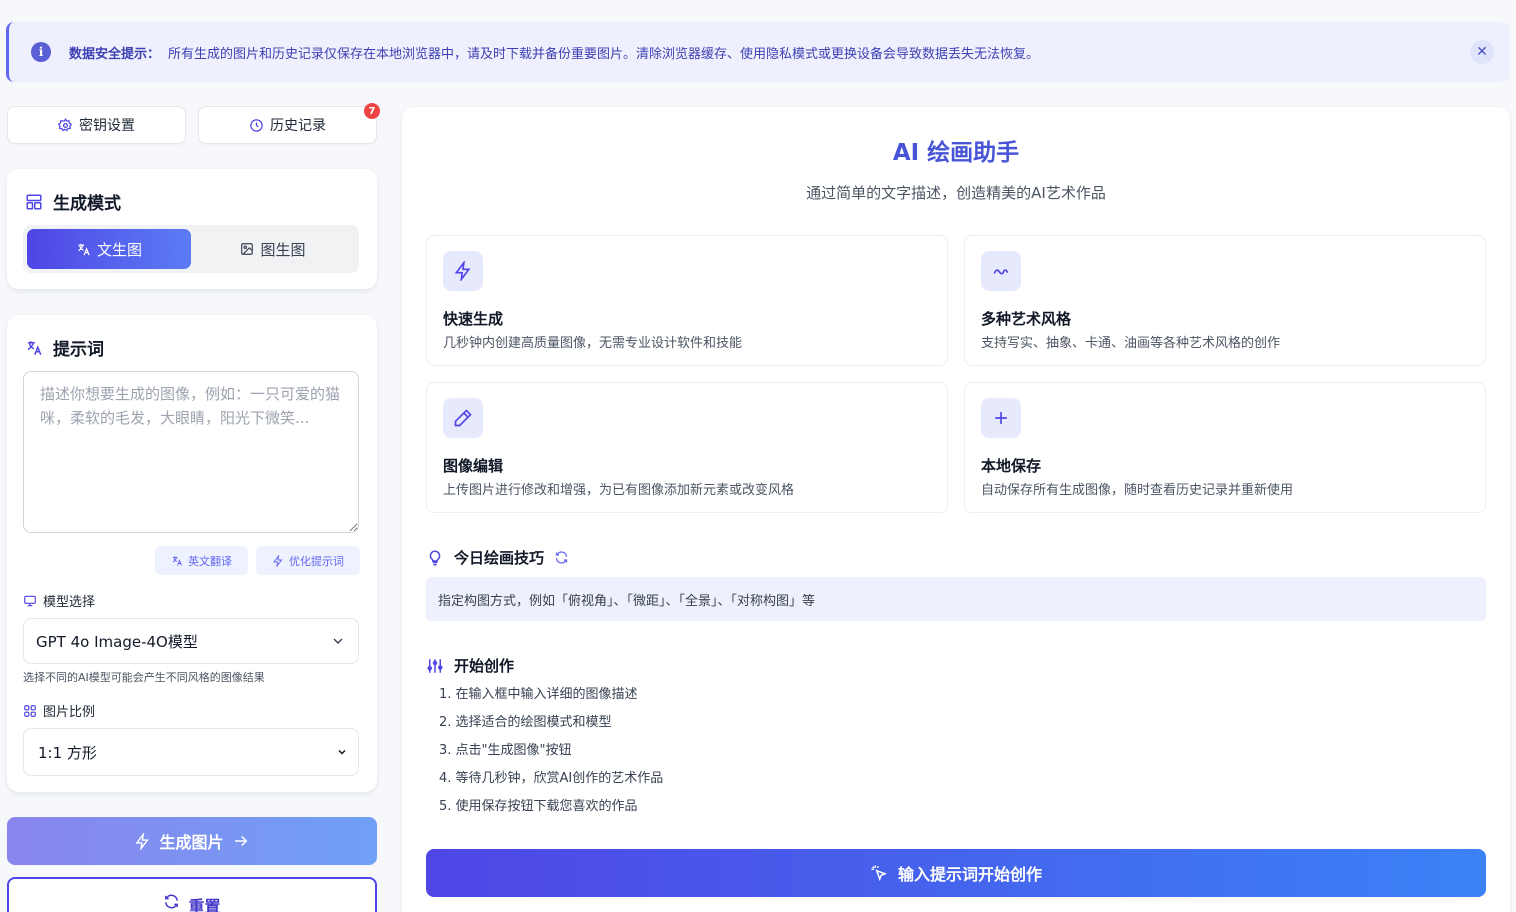 Image resolution: width=1516 pixels, height=912 pixels. I want to click on feature-title: 本地保存, so click(1011, 466).